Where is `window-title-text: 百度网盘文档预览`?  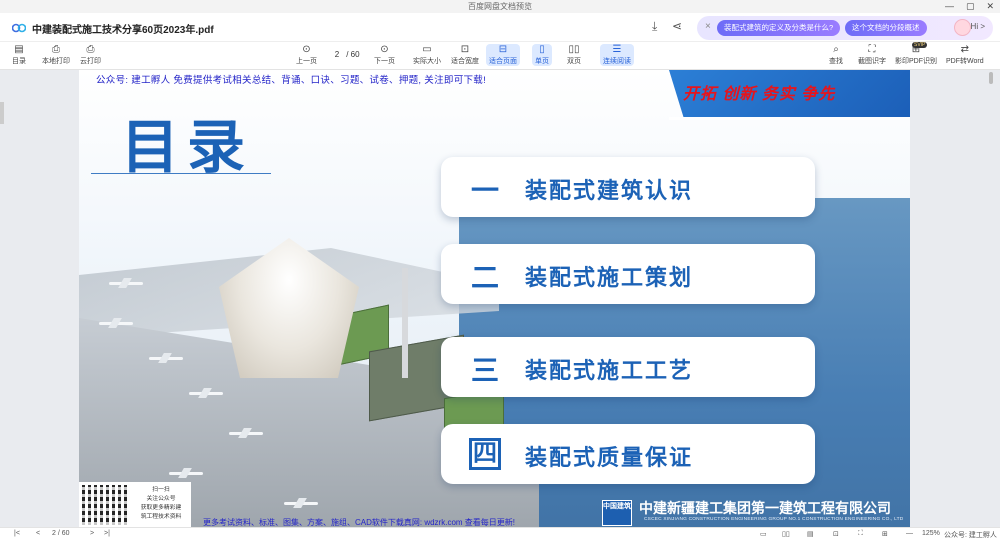
window-title-text: 百度网盘文档预览 is located at coordinates (500, 6).